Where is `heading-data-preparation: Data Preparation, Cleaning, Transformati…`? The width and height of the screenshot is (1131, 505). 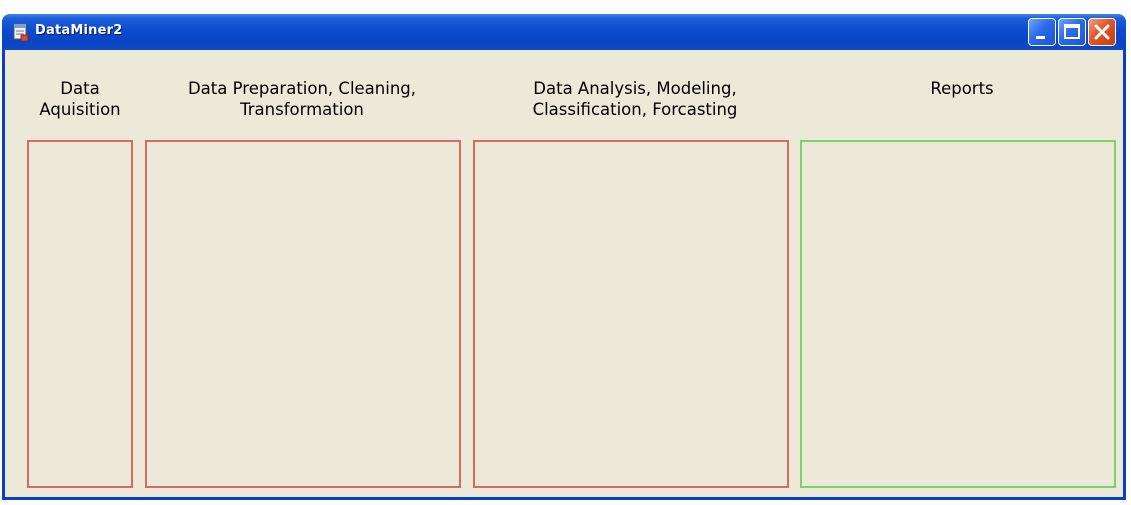 heading-data-preparation: Data Preparation, Cleaning, Transformati… is located at coordinates (302, 99).